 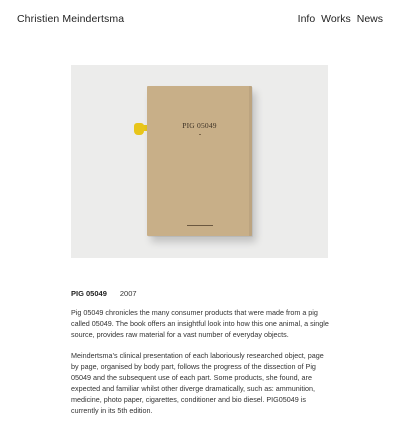 What do you see at coordinates (199, 125) in the screenshot?
I see `book-cover-title: PIG 05049` at bounding box center [199, 125].